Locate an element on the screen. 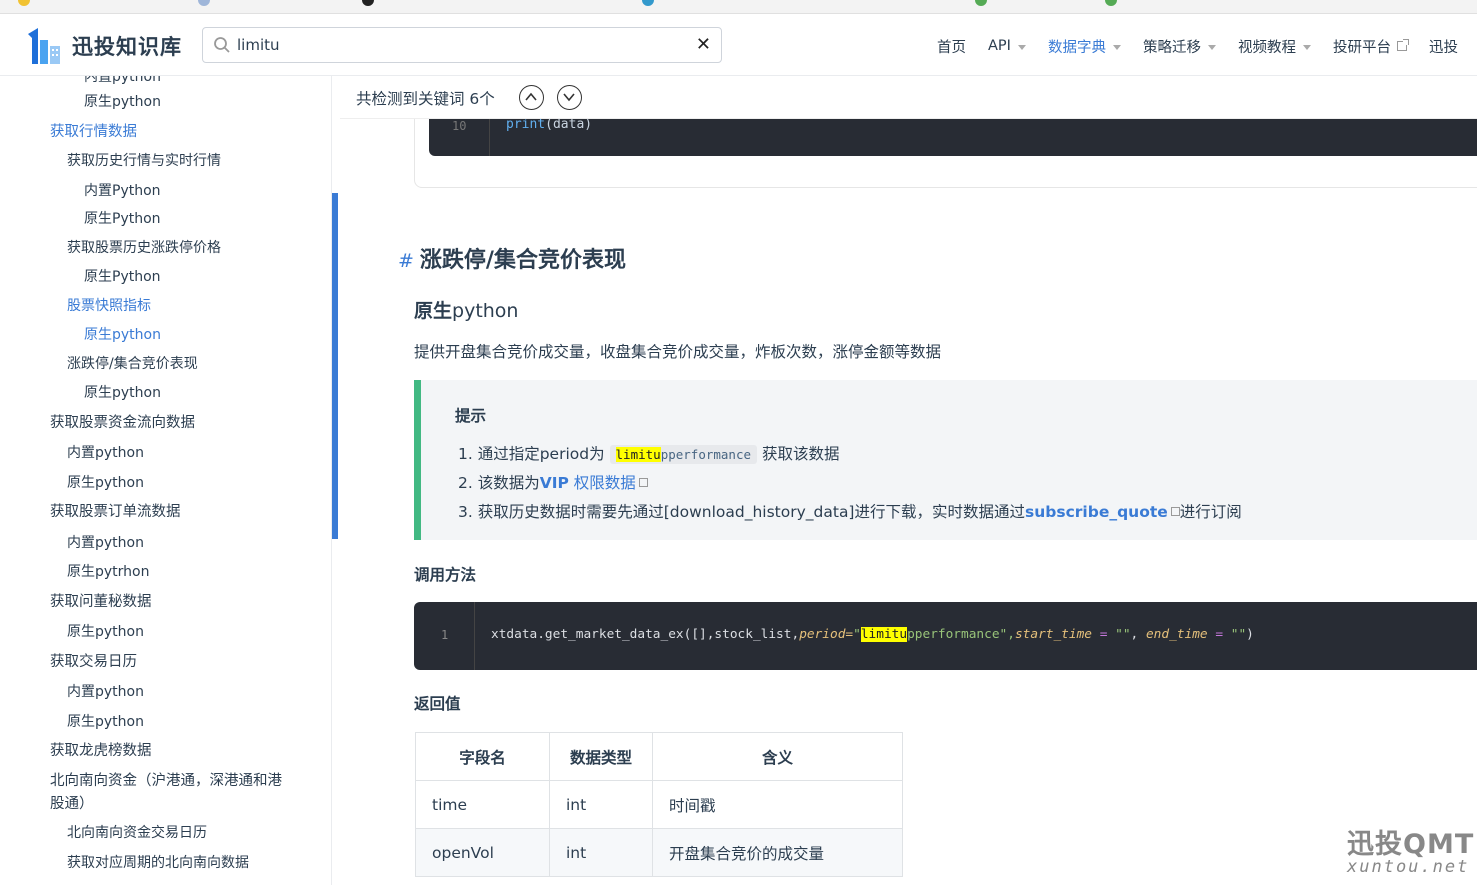 This screenshot has height=885, width=1477. nav-label: 视频教程 is located at coordinates (1266, 47).